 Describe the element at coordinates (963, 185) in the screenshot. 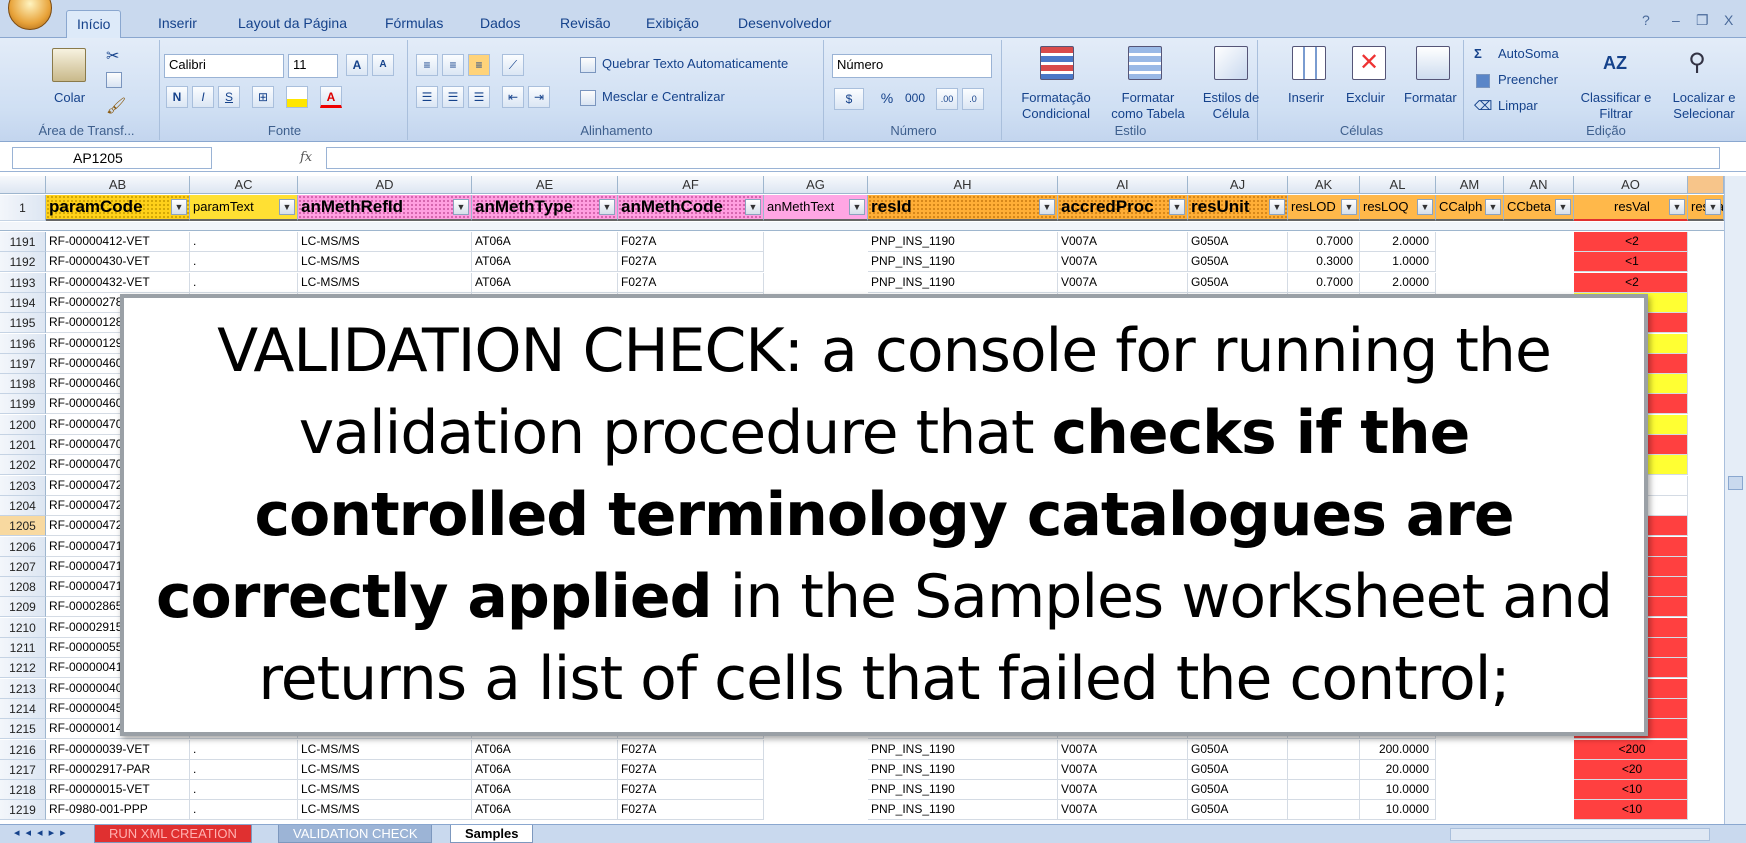

I see `column-header: AH` at that location.